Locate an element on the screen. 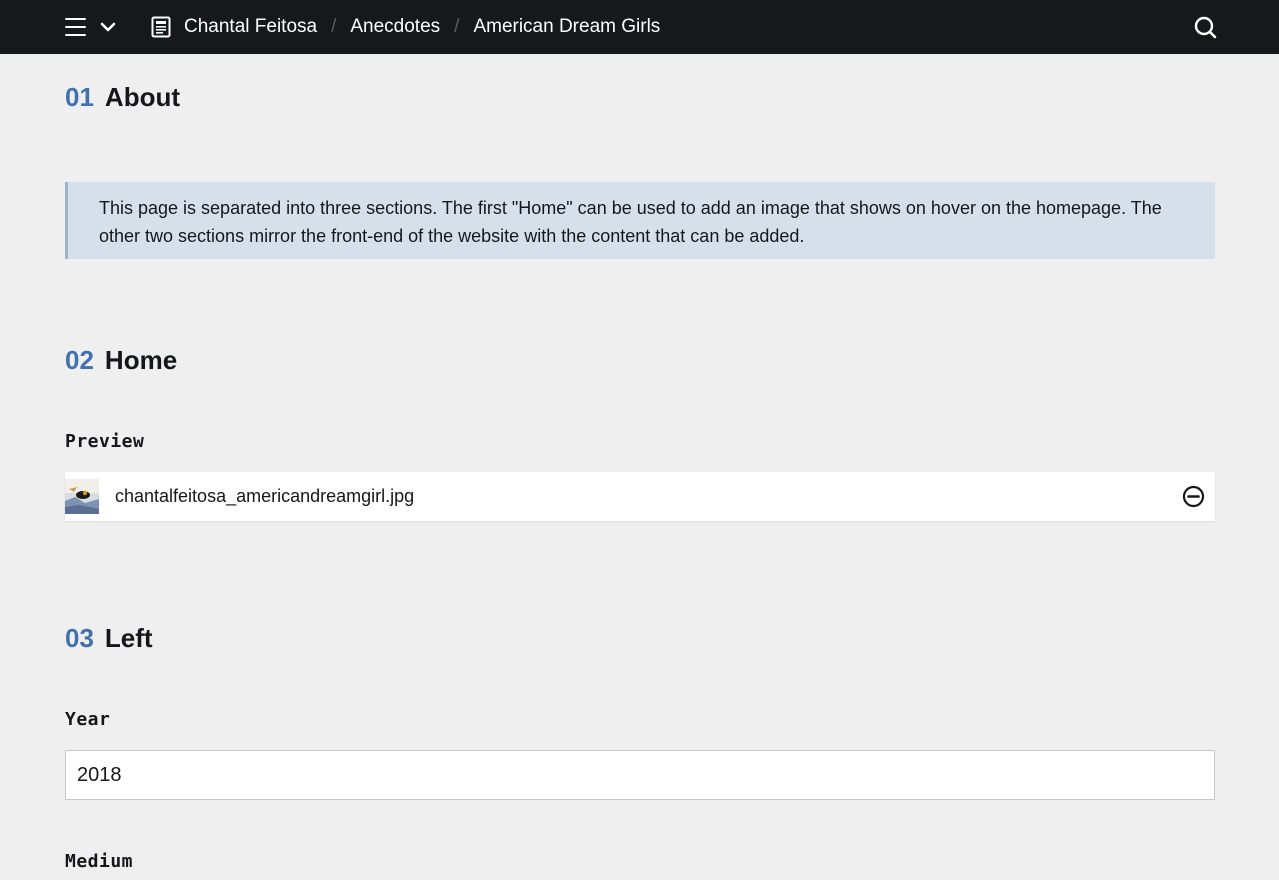  breadcrumb-item-american-dream-girls: American Dream Girls is located at coordinates (566, 27).